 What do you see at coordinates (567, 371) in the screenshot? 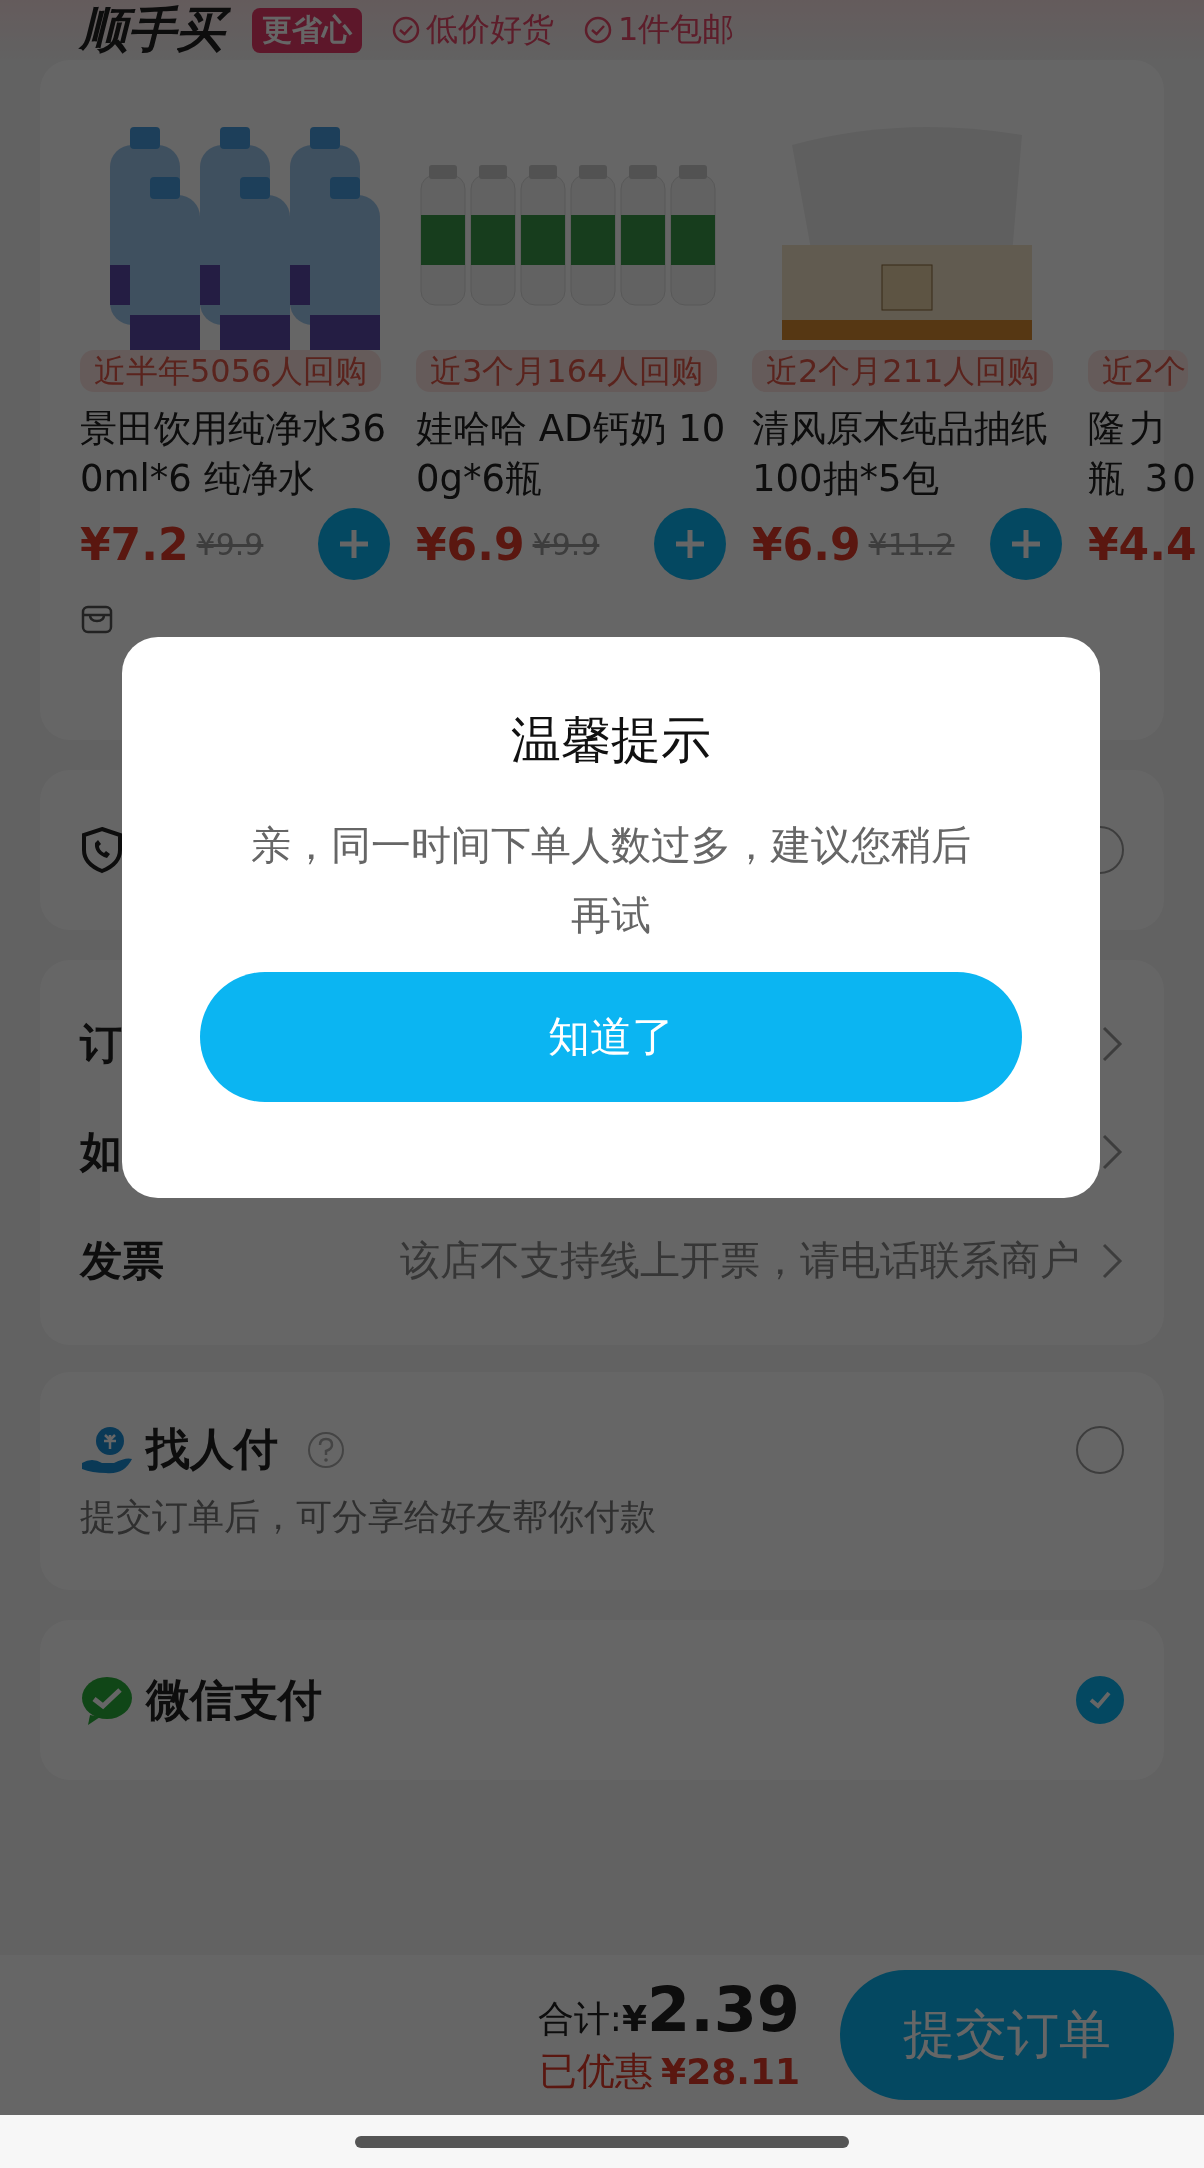
I see `repurchase-badge: 近3个月164人回购` at bounding box center [567, 371].